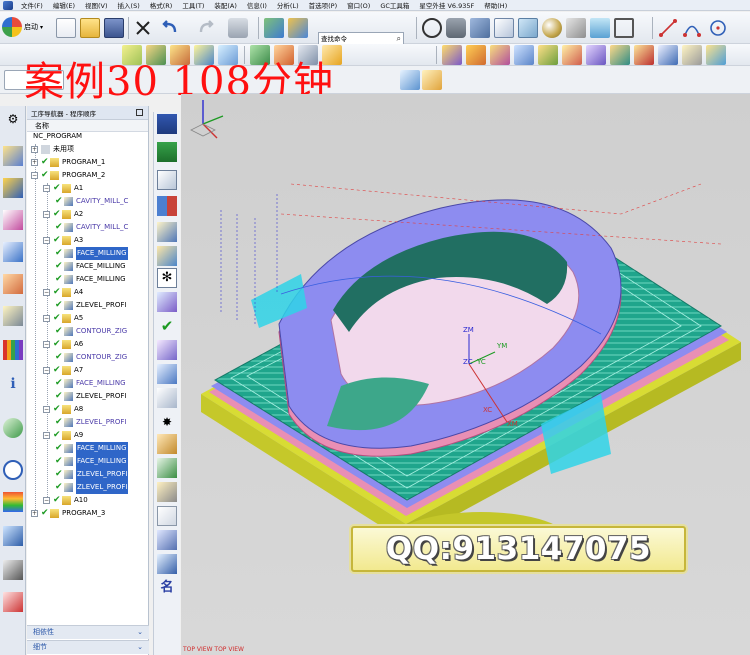 The image size is (750, 655). Describe the element at coordinates (257, 5) in the screenshot. I see `menu-information: 信息(I)` at that location.